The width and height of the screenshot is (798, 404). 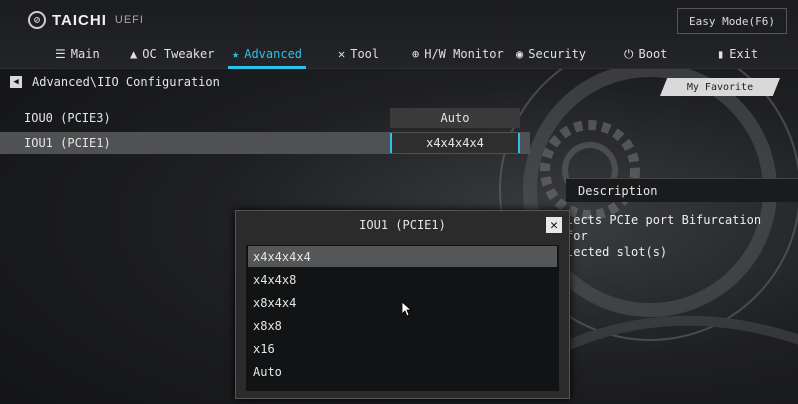 I want to click on tab-advanced: ★ Advanced, so click(x=267, y=55).